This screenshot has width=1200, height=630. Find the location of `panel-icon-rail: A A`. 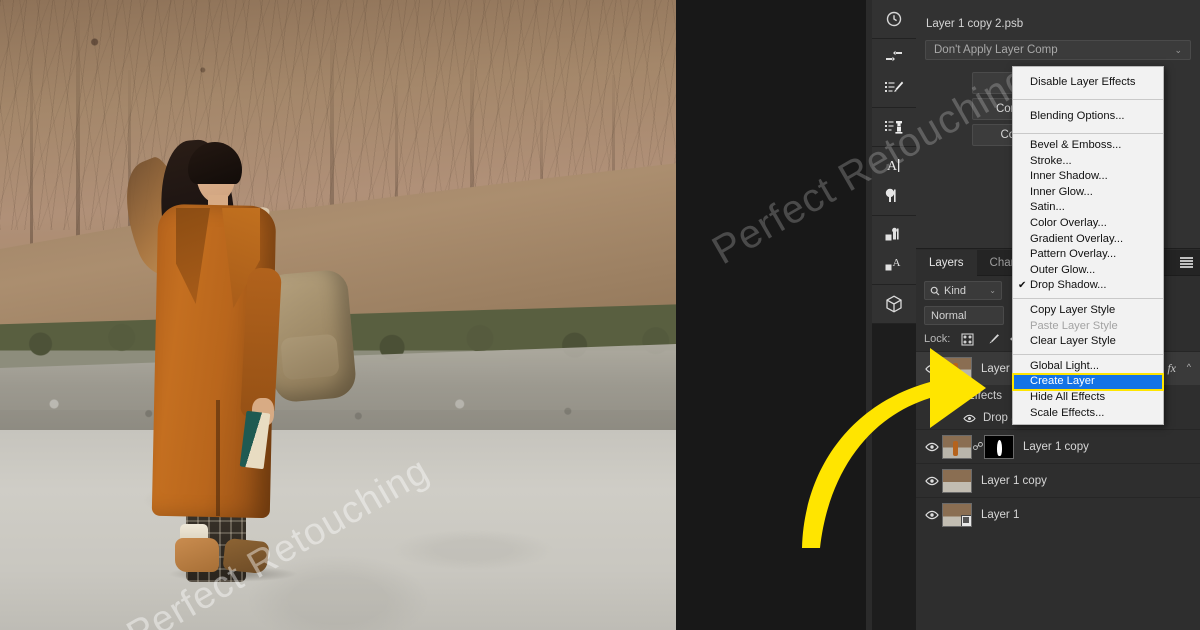

panel-icon-rail: A A is located at coordinates (894, 315).